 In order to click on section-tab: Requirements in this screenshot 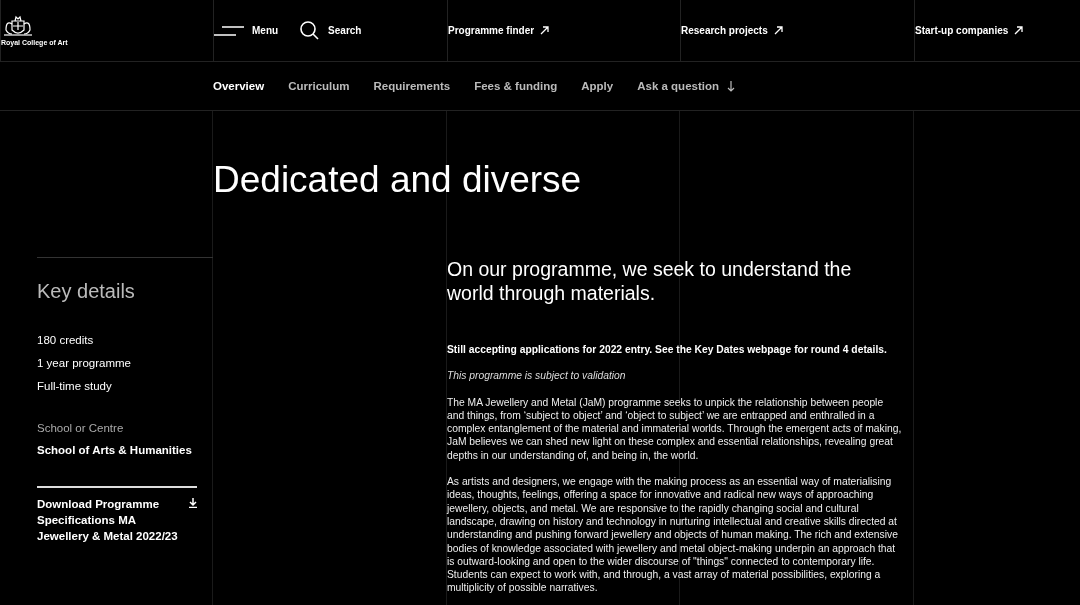, I will do `click(412, 86)`.